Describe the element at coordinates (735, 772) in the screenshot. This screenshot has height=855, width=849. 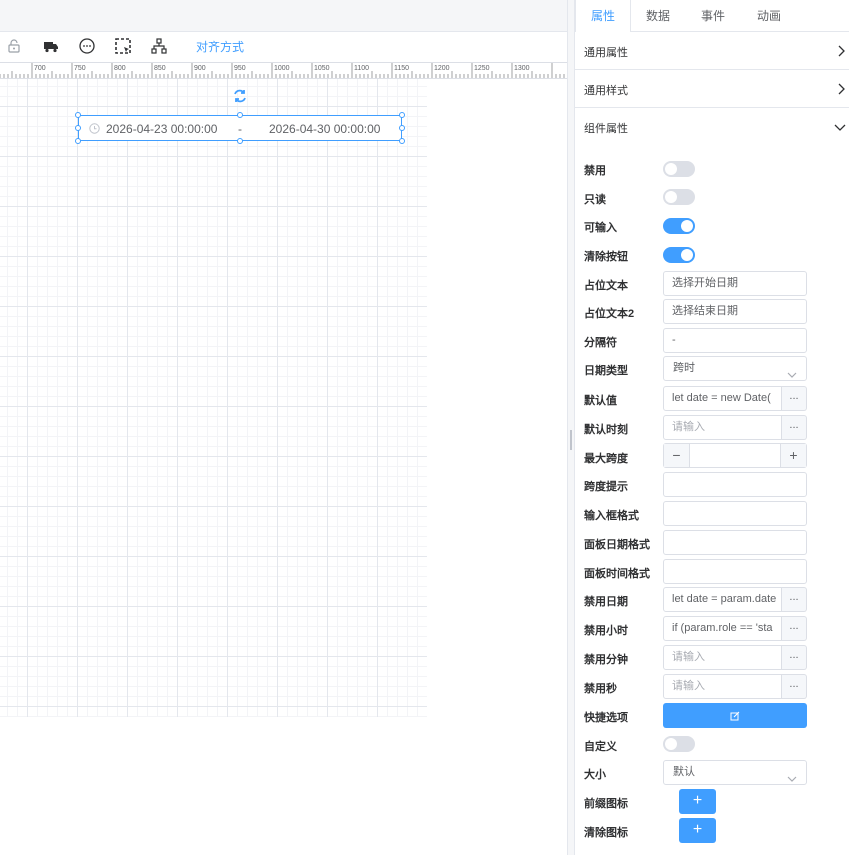
I see `size-select: 默认` at that location.